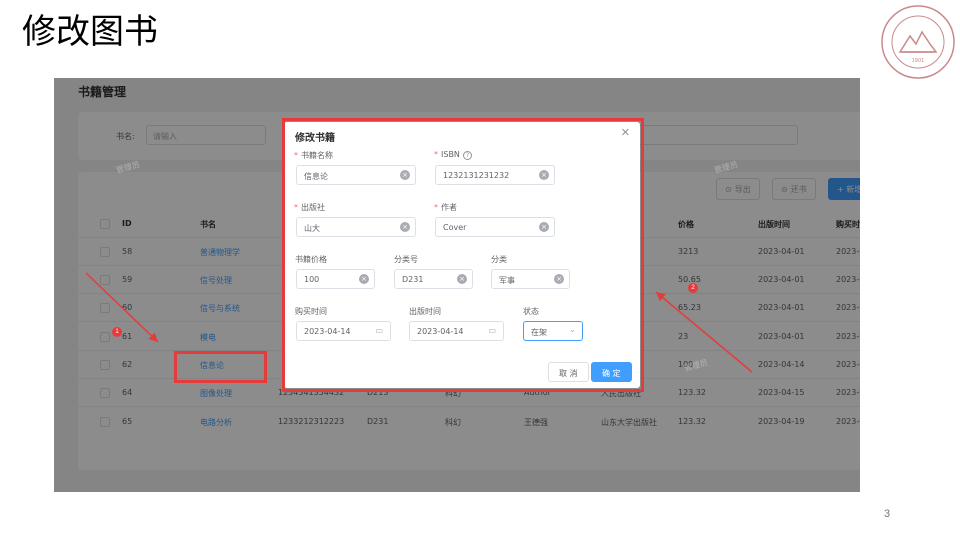  What do you see at coordinates (887, 514) in the screenshot?
I see `page-number: 3` at bounding box center [887, 514].